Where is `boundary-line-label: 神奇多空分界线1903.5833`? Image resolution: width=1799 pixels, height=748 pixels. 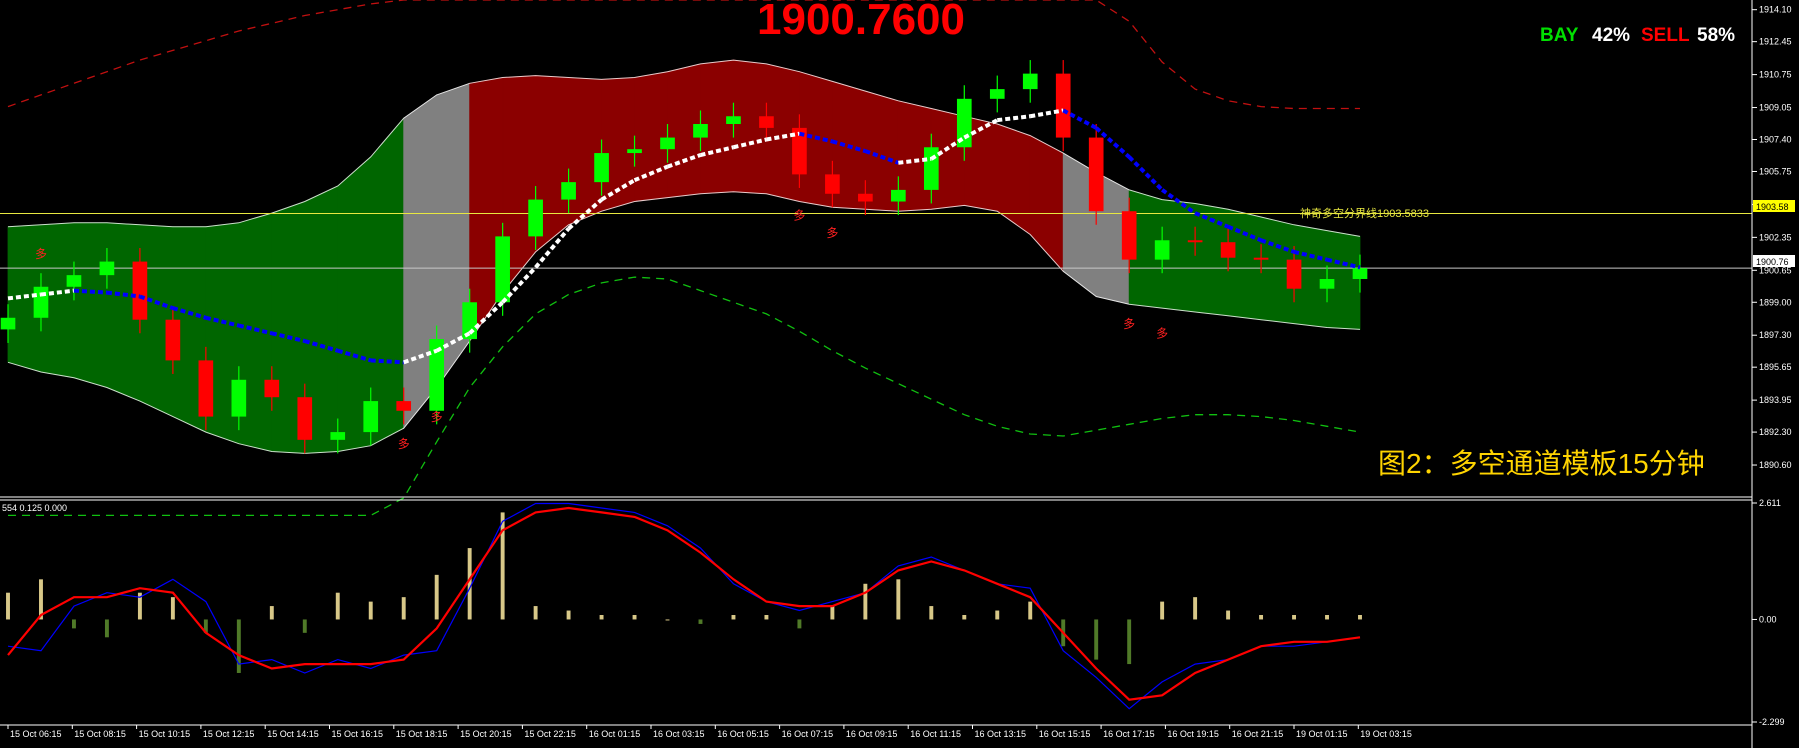 boundary-line-label: 神奇多空分界线1903.5833 is located at coordinates (1364, 213).